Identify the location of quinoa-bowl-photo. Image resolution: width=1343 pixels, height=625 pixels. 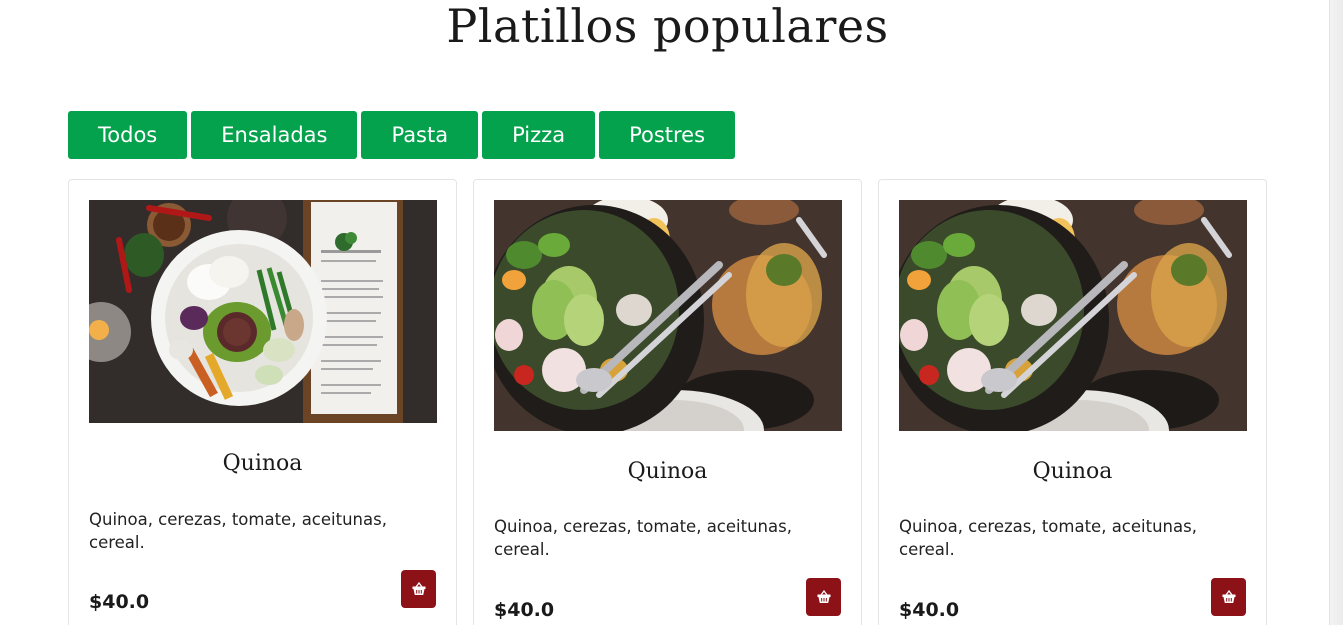
(263, 311).